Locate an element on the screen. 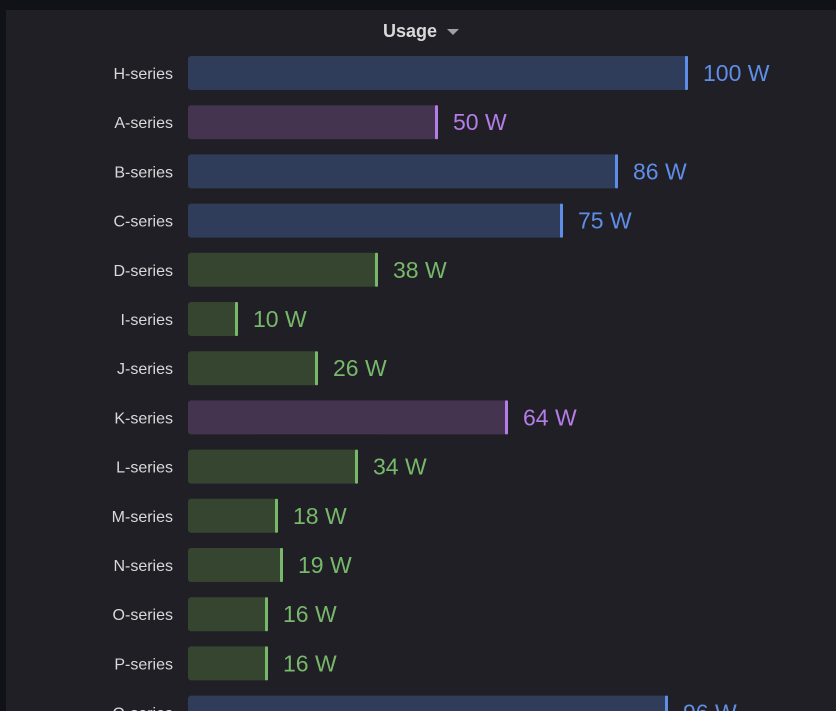 The image size is (836, 711). category-label: M-series is located at coordinates (142, 517).